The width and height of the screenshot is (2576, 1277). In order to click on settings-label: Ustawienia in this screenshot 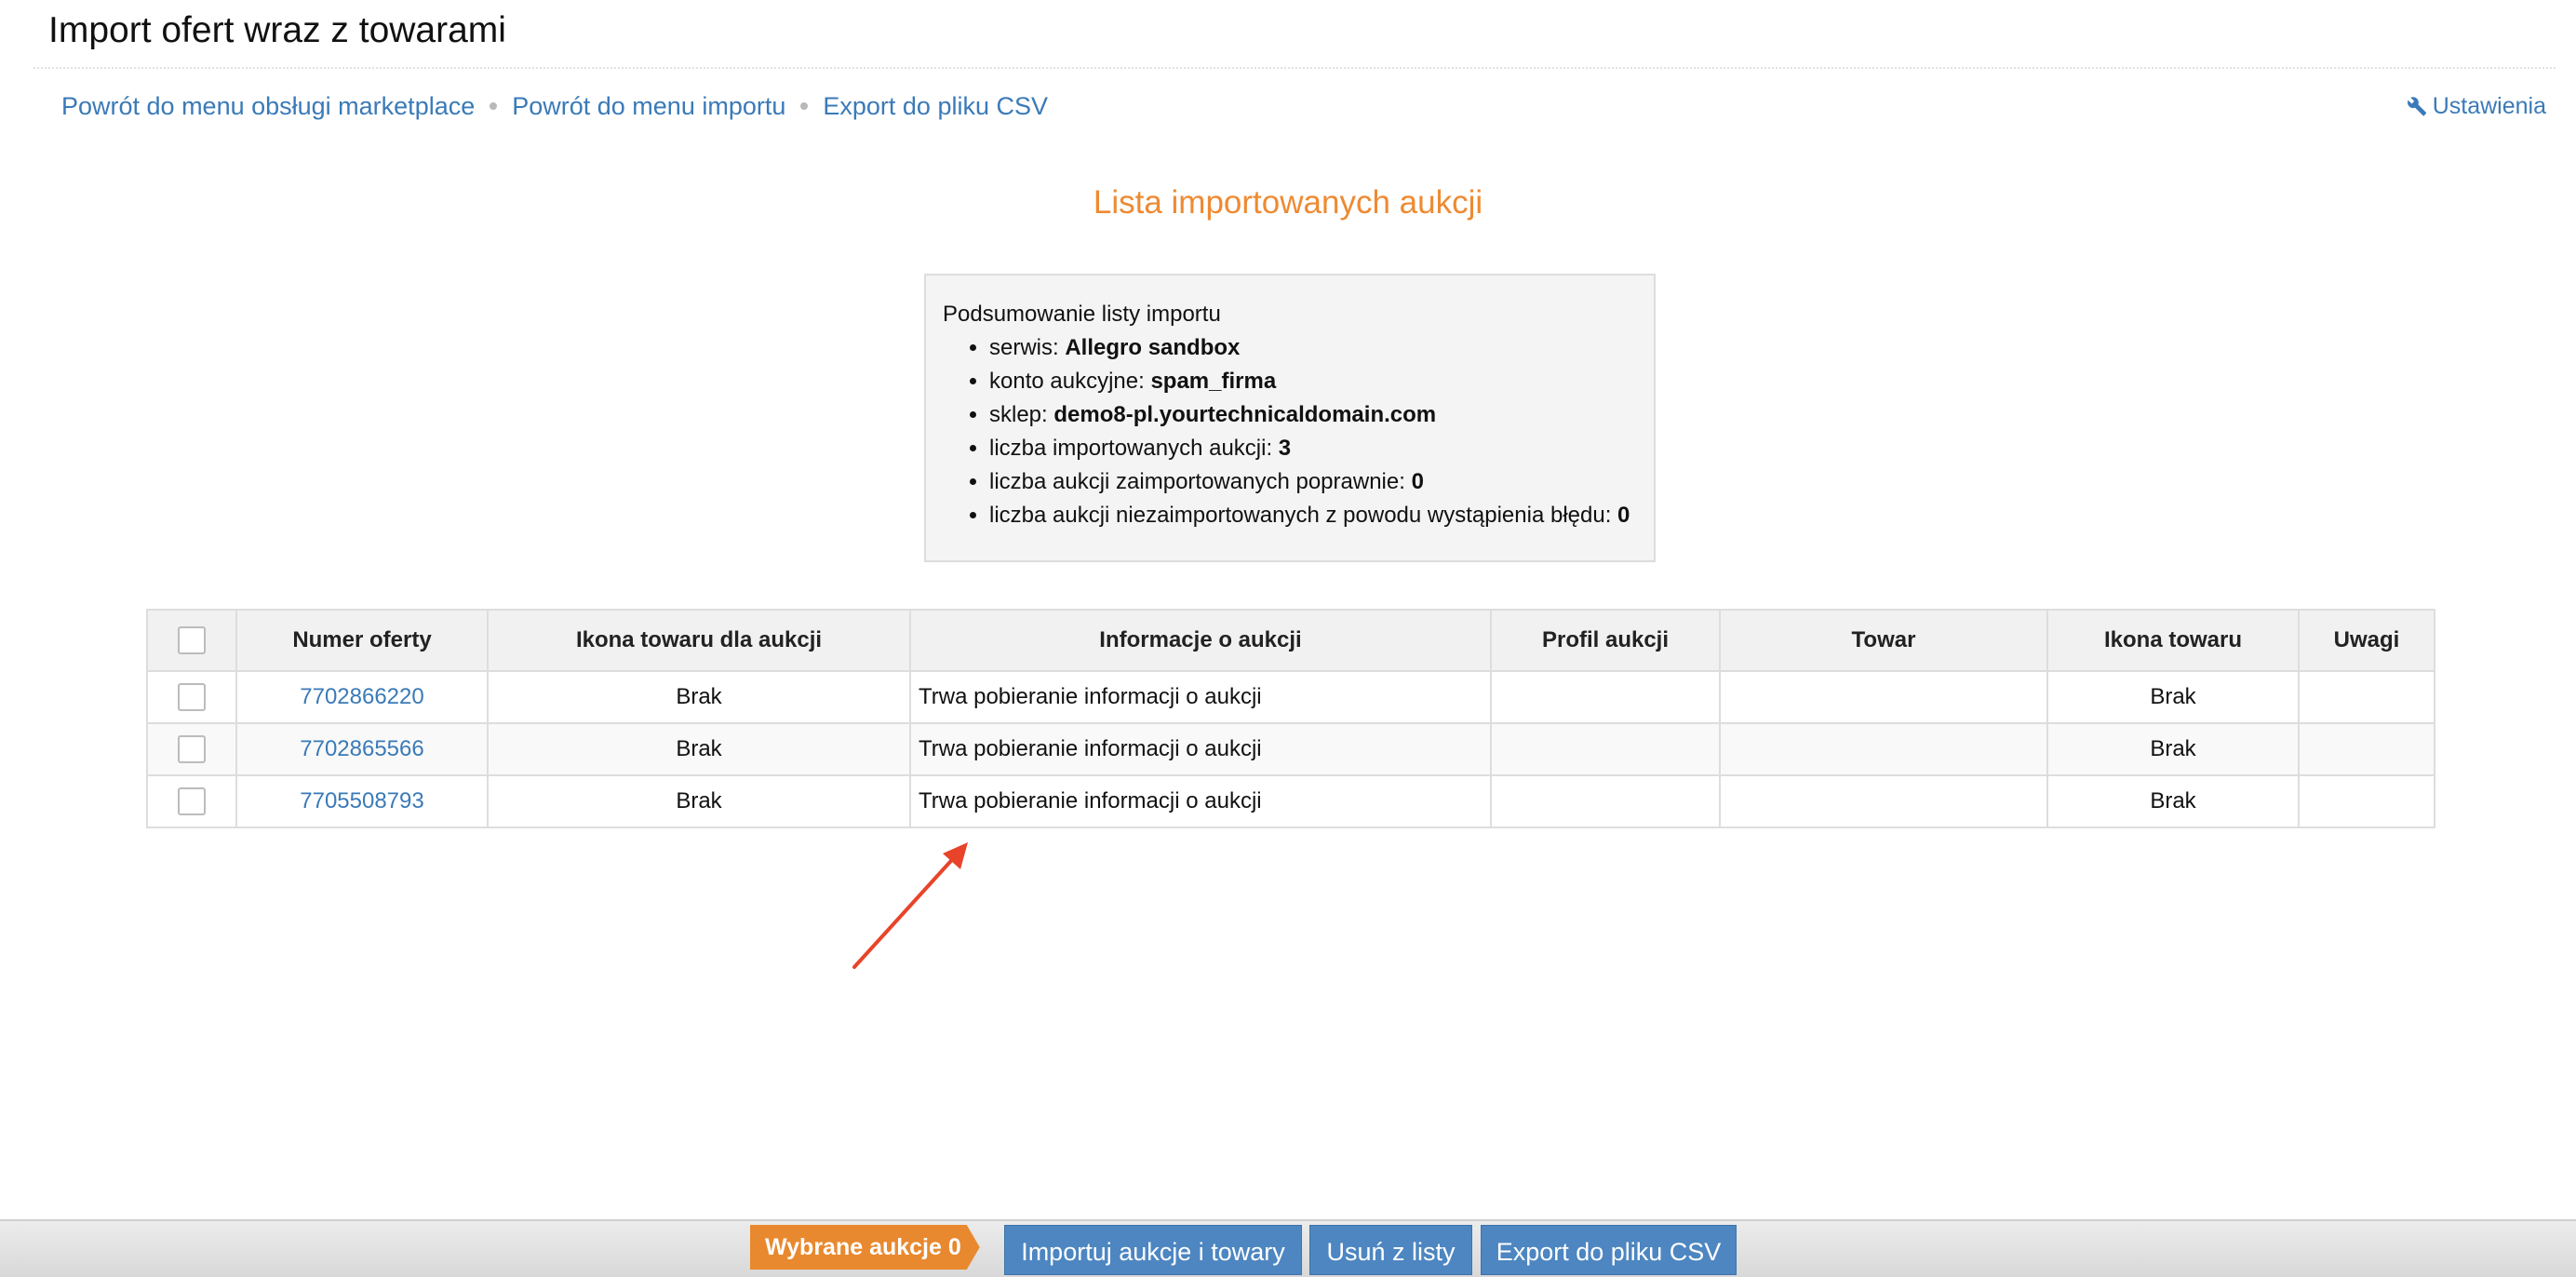, I will do `click(2489, 105)`.